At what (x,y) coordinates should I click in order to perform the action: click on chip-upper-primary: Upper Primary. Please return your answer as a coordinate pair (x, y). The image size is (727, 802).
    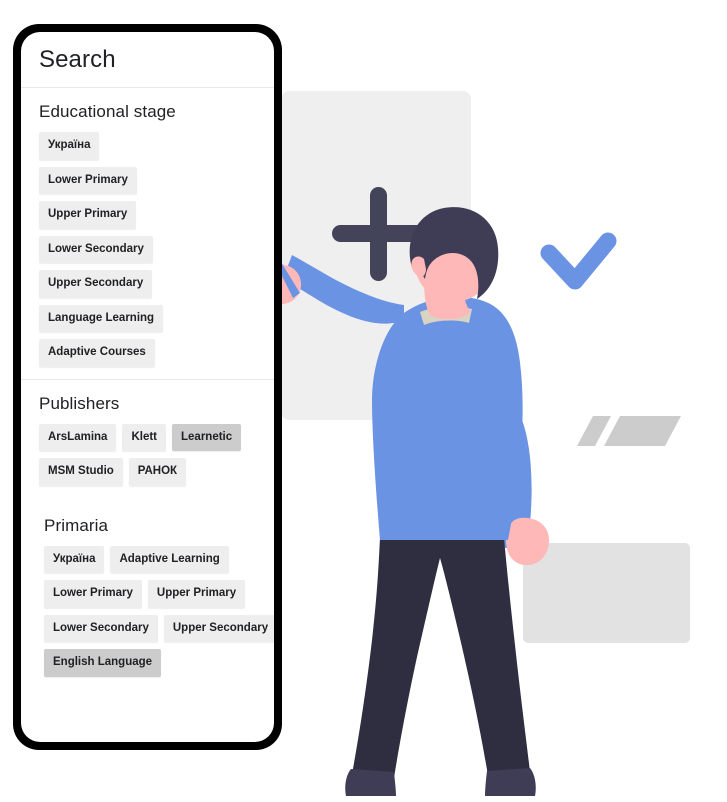
    Looking at the image, I should click on (88, 215).